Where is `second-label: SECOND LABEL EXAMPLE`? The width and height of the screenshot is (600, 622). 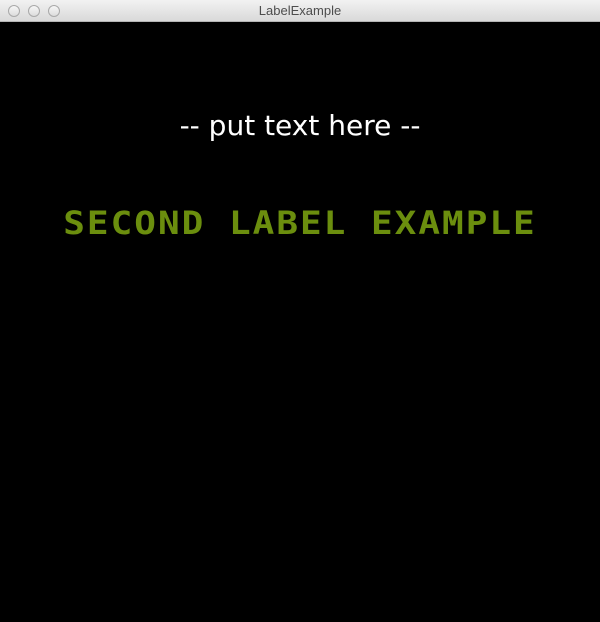 second-label: SECOND LABEL EXAMPLE is located at coordinates (300, 223).